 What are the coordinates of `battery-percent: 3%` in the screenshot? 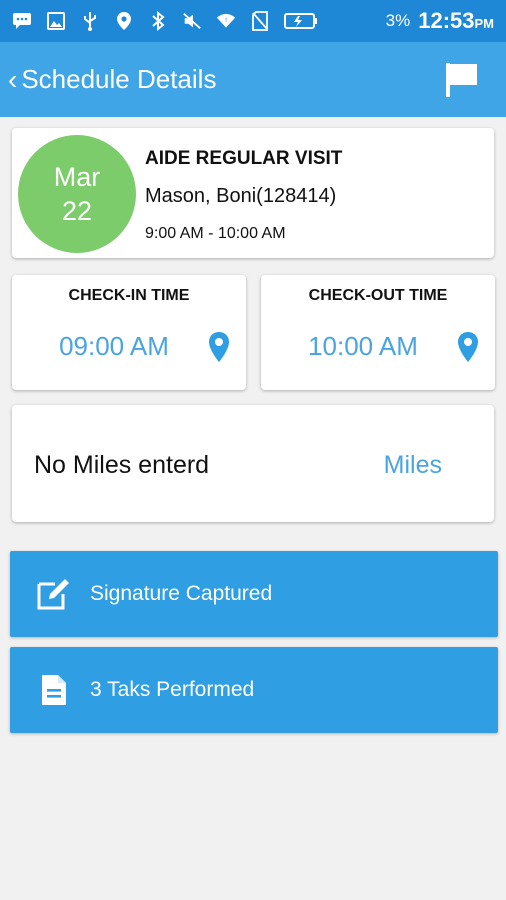 It's located at (398, 20).